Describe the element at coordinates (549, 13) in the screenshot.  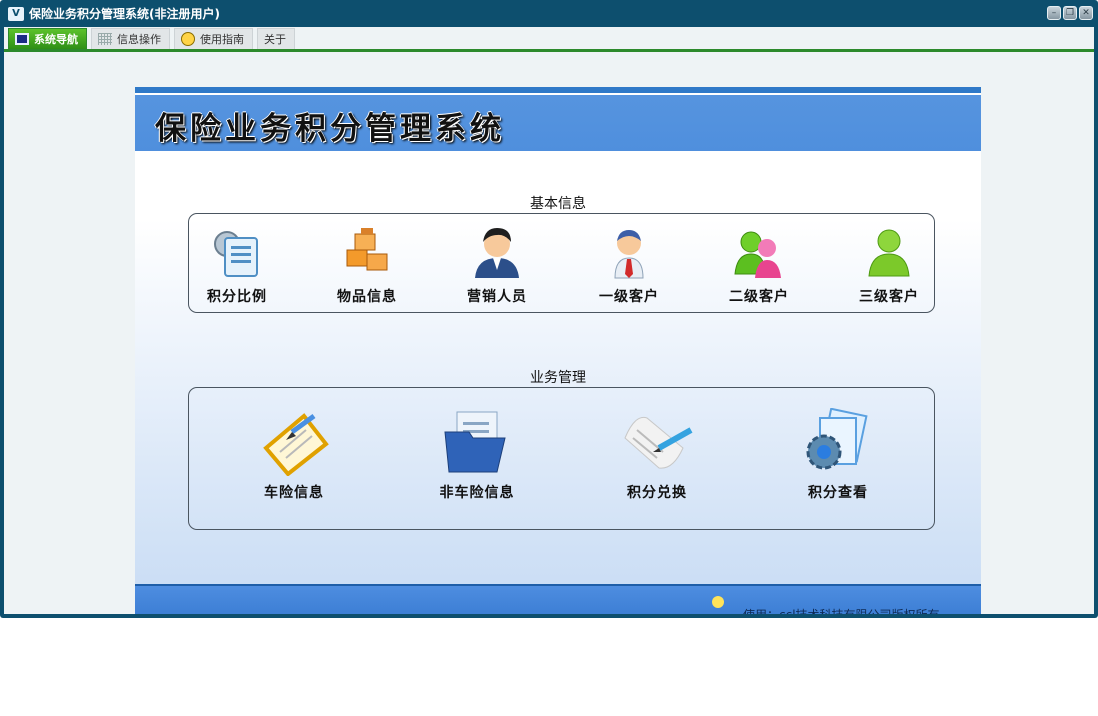
I see `title-bar: V 保险业务积分管理系统(非注册用户) – ❐ ✕` at that location.